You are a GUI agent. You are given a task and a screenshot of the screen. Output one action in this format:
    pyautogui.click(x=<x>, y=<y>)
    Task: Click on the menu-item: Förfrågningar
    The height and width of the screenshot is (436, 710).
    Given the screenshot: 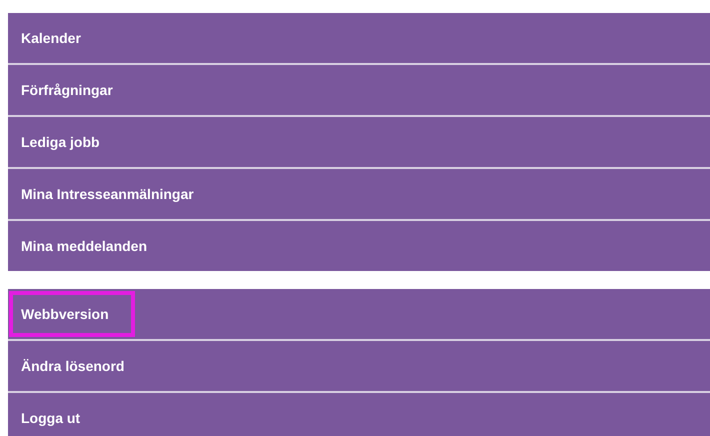 What is the action you would take?
    pyautogui.click(x=359, y=90)
    